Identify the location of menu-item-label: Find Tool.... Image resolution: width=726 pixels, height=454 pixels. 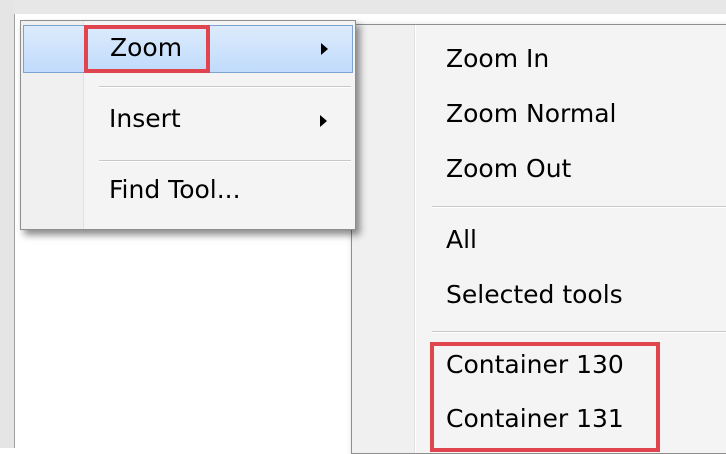
(175, 189).